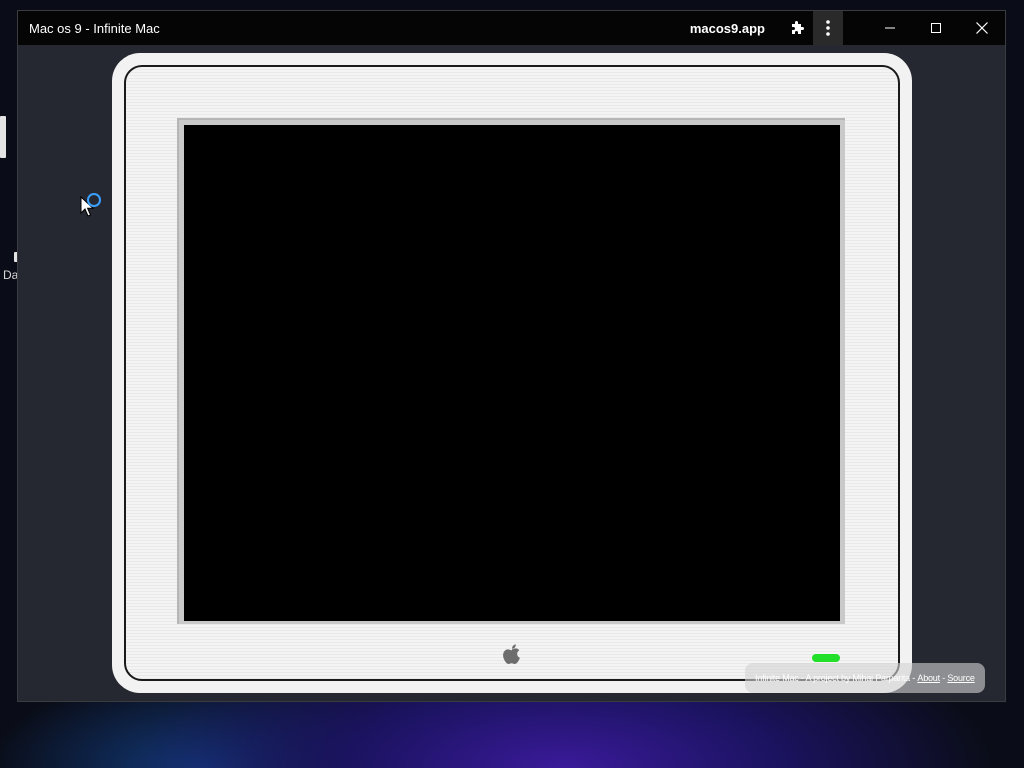 The image size is (1024, 768). What do you see at coordinates (727, 28) in the screenshot?
I see `app-domain: macos9.app` at bounding box center [727, 28].